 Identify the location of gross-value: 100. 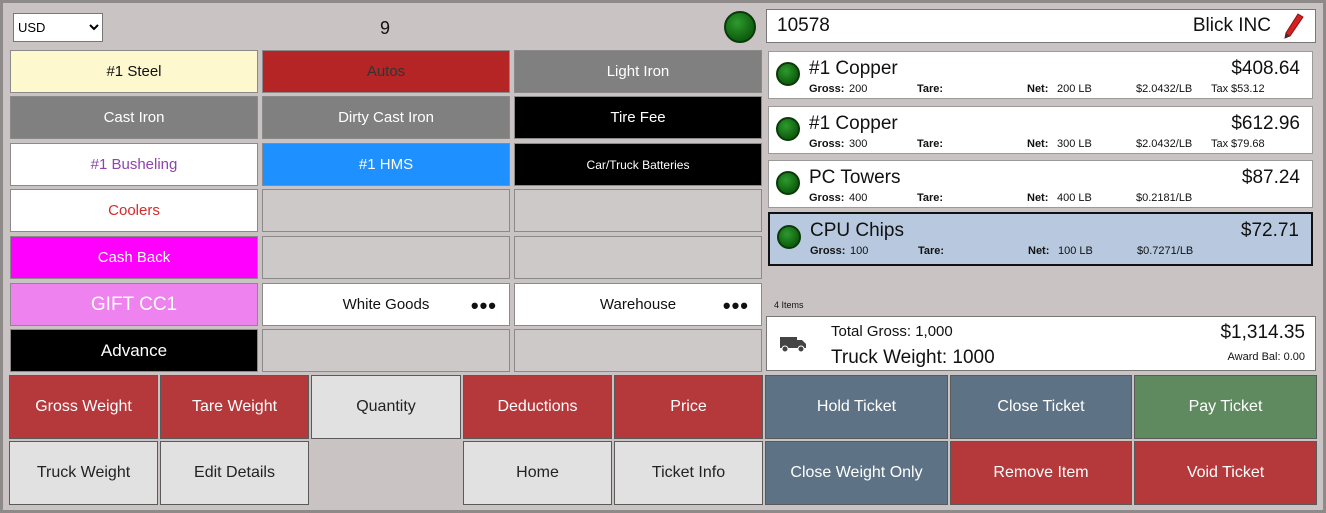
(859, 251).